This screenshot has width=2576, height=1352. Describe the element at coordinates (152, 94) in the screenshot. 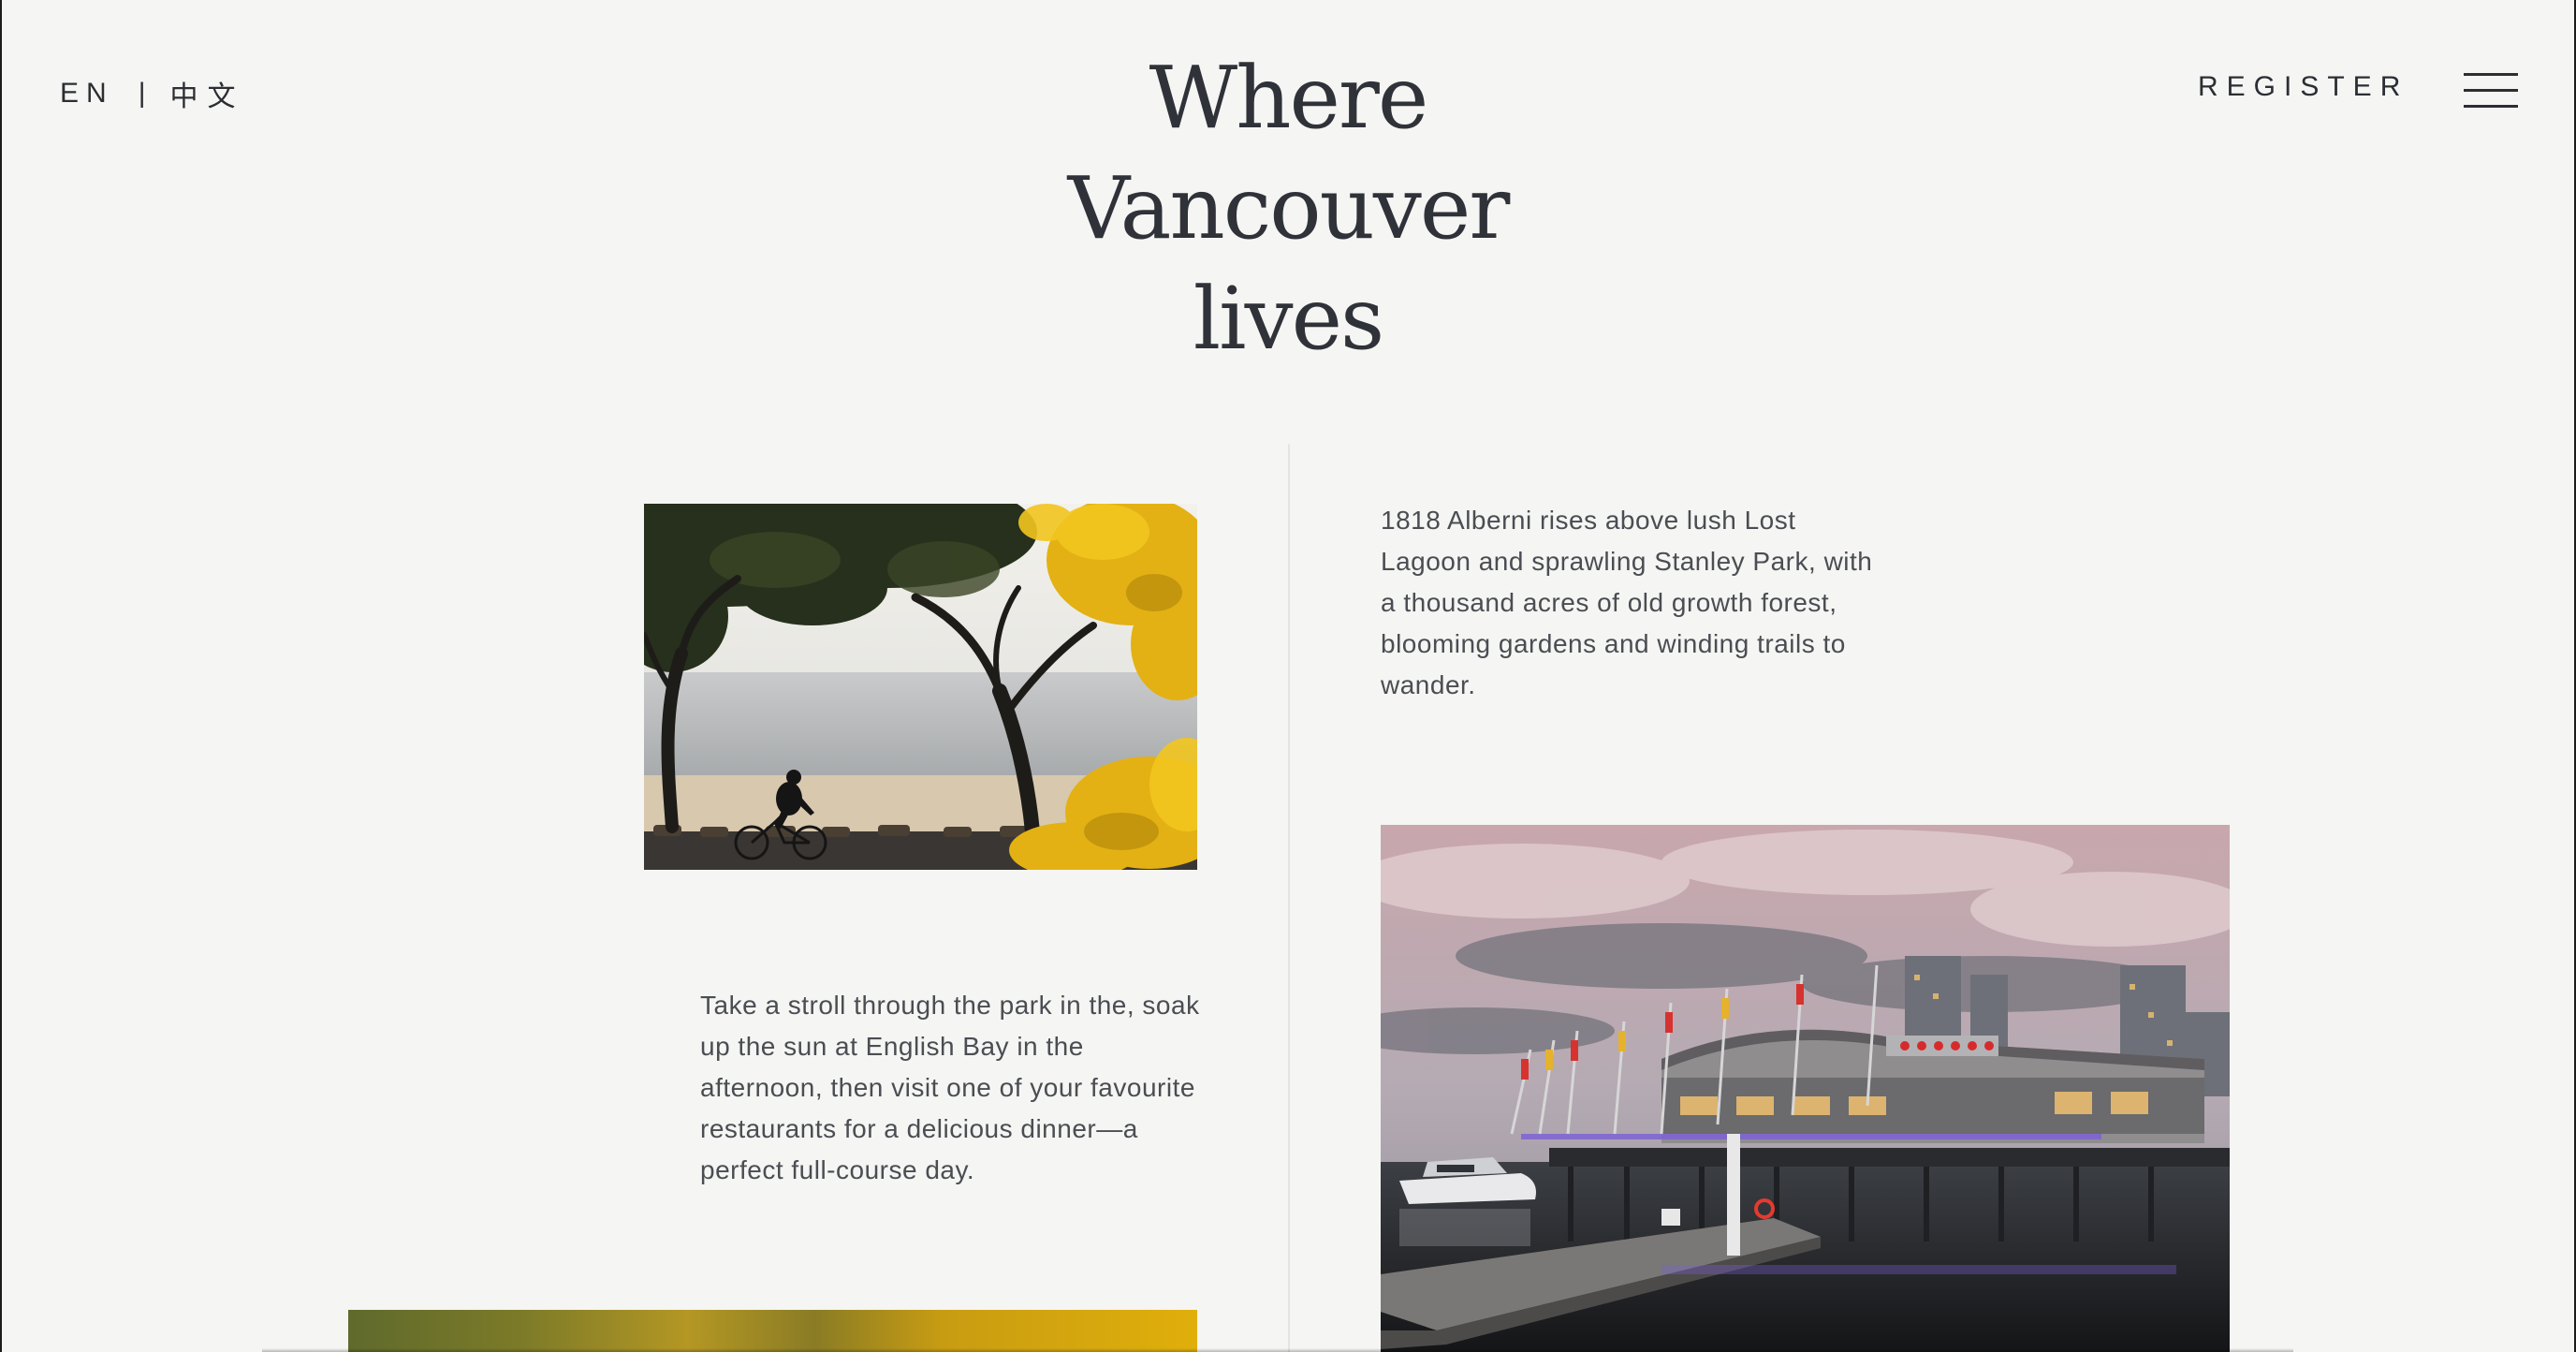

I see `language-switcher: EN | 中文` at that location.